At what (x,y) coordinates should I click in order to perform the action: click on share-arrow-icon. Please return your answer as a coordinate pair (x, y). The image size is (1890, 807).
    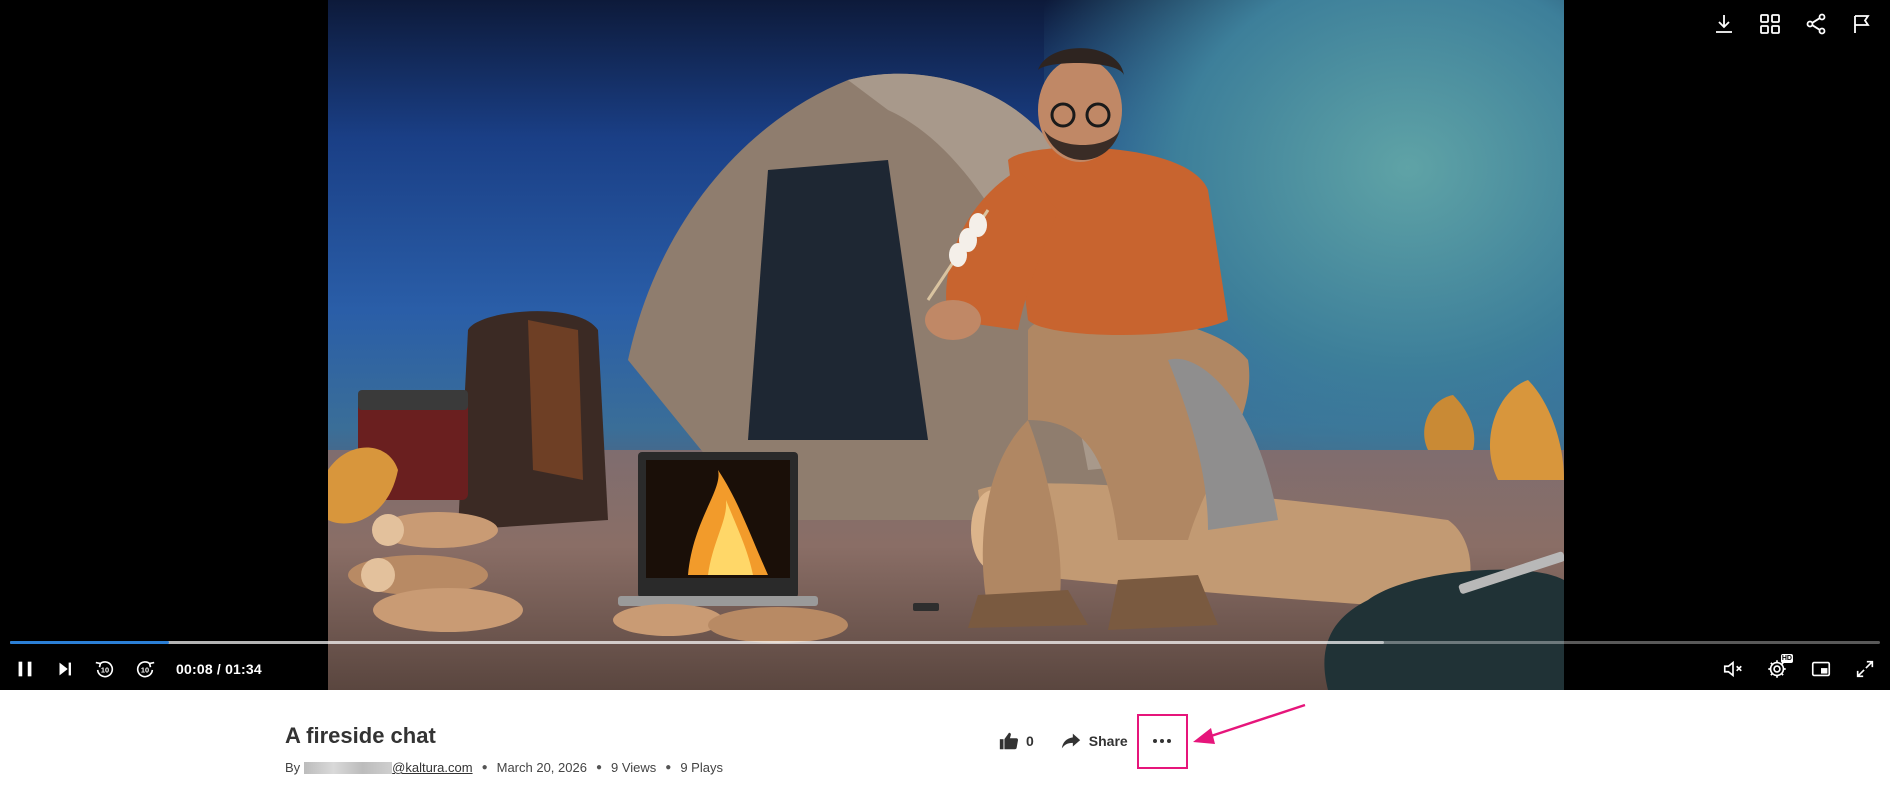
    Looking at the image, I should click on (1070, 741).